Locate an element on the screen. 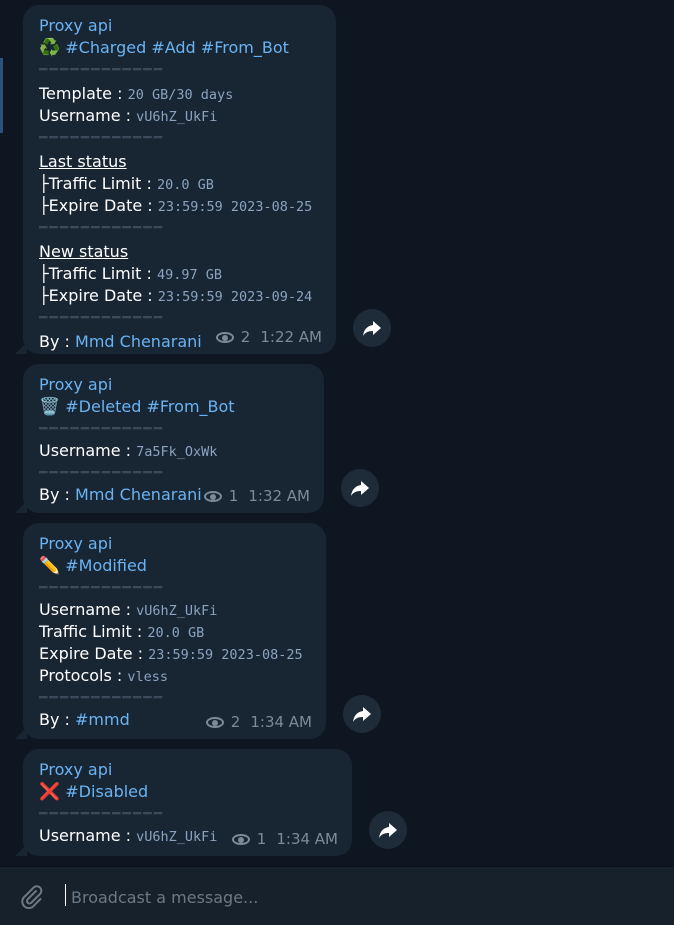  message-time: 1:22 AM is located at coordinates (291, 337).